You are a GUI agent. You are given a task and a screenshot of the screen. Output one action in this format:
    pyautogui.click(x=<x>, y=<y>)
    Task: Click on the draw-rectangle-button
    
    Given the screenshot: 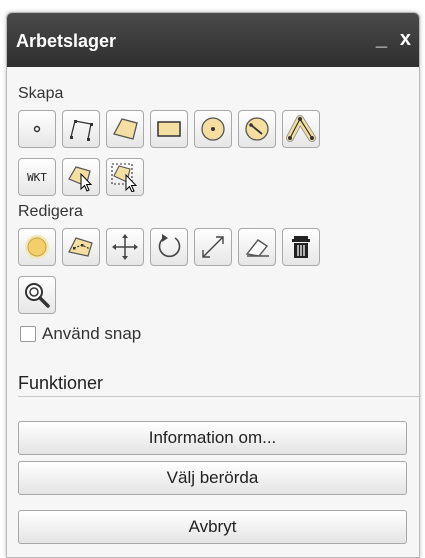 What is the action you would take?
    pyautogui.click(x=169, y=129)
    